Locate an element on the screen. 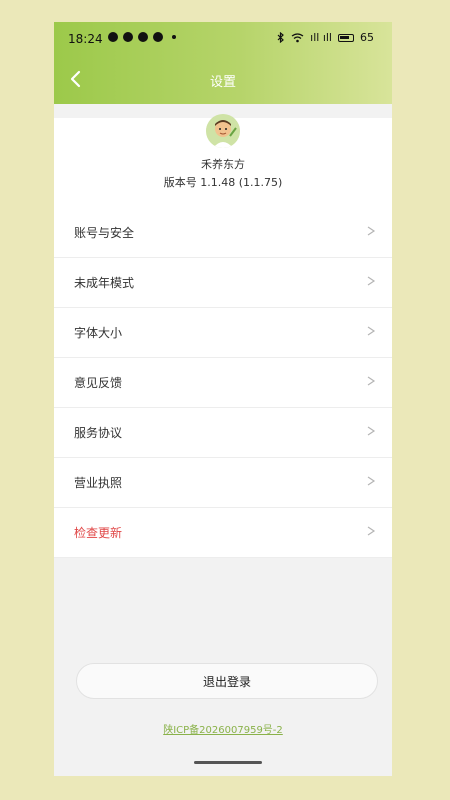 The image size is (450, 800). battery-level: 65 is located at coordinates (367, 37).